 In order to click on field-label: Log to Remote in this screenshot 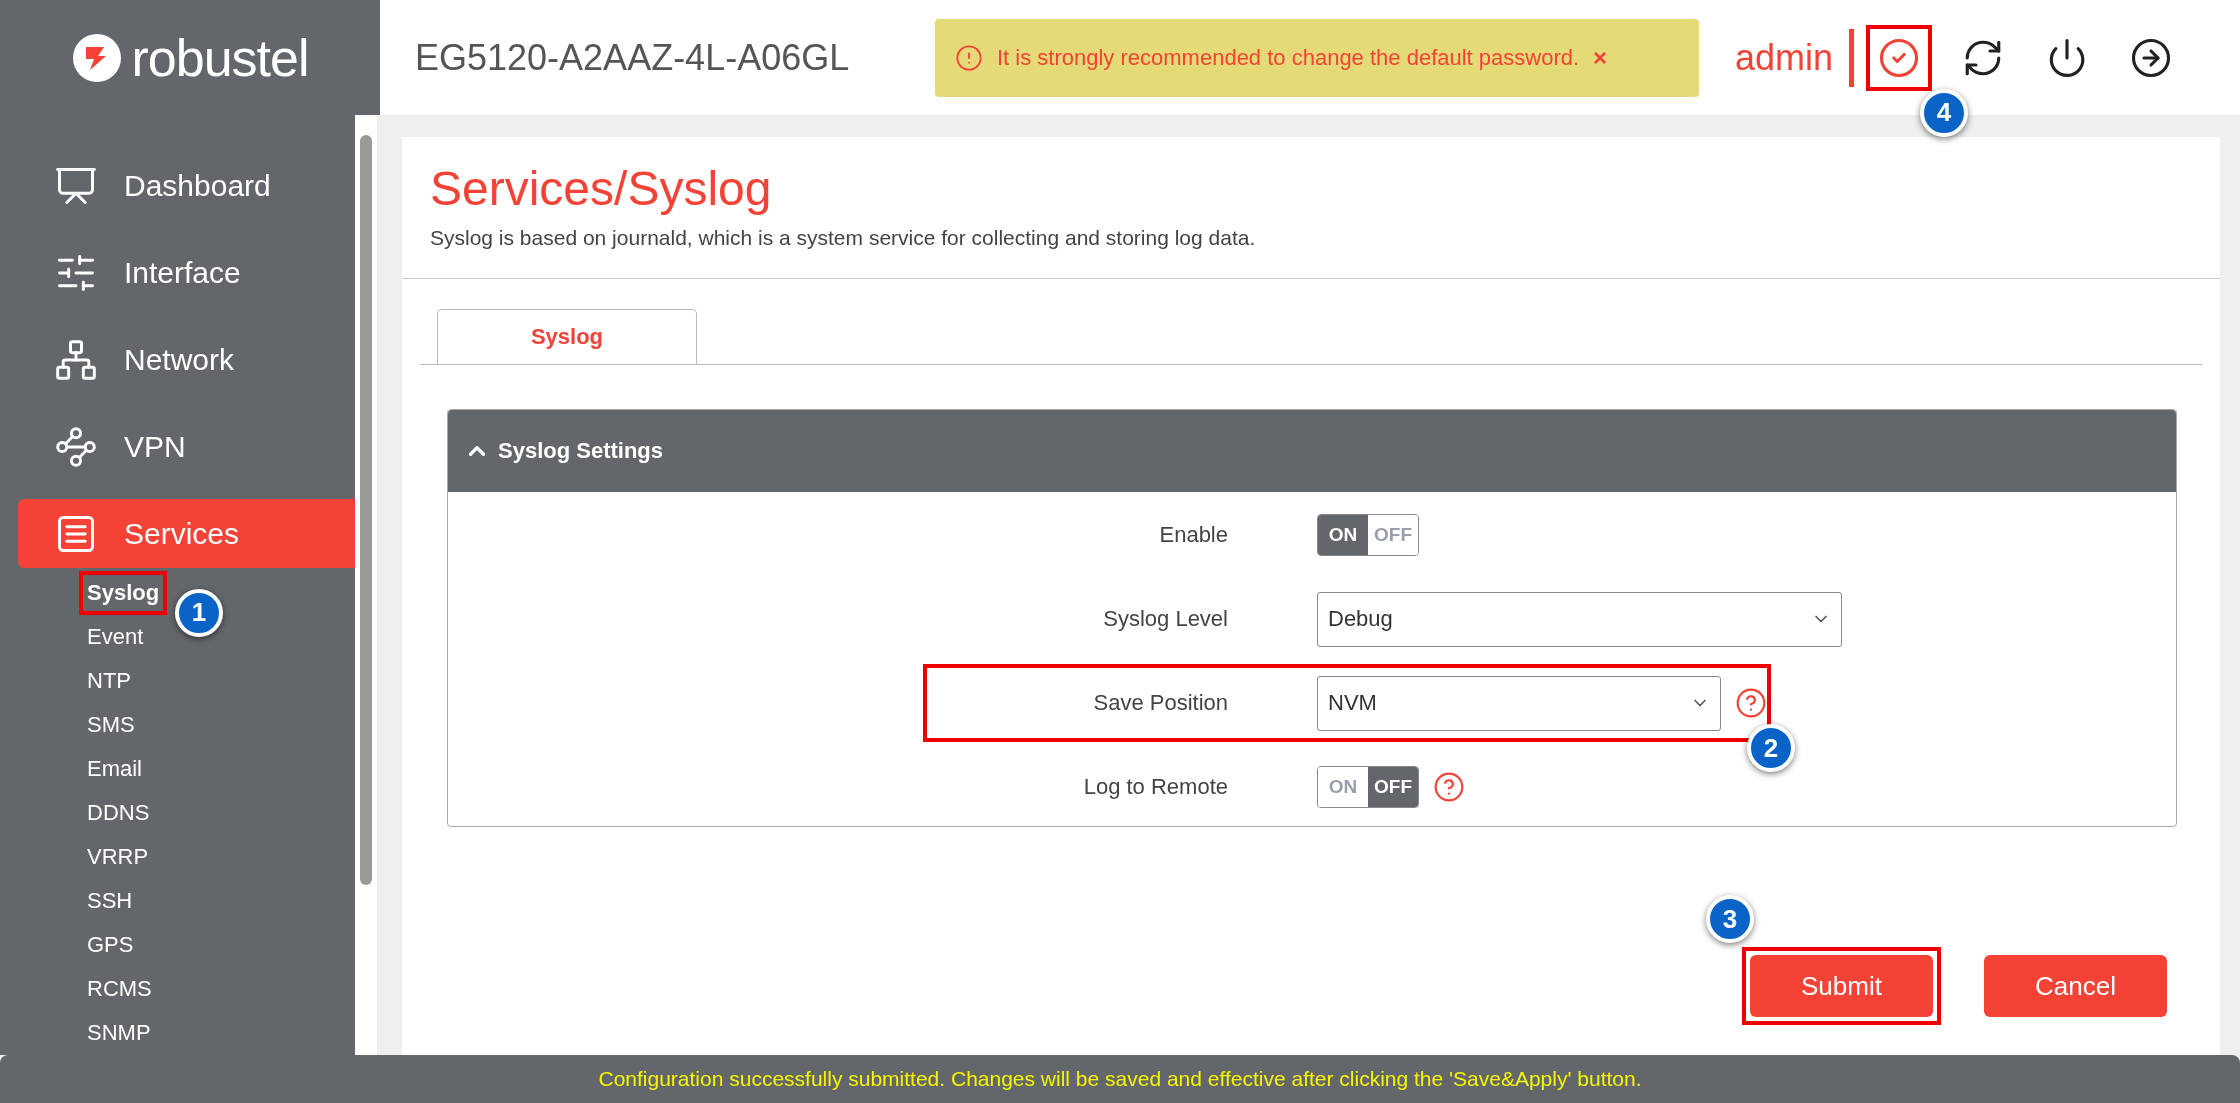, I will do `click(1155, 787)`.